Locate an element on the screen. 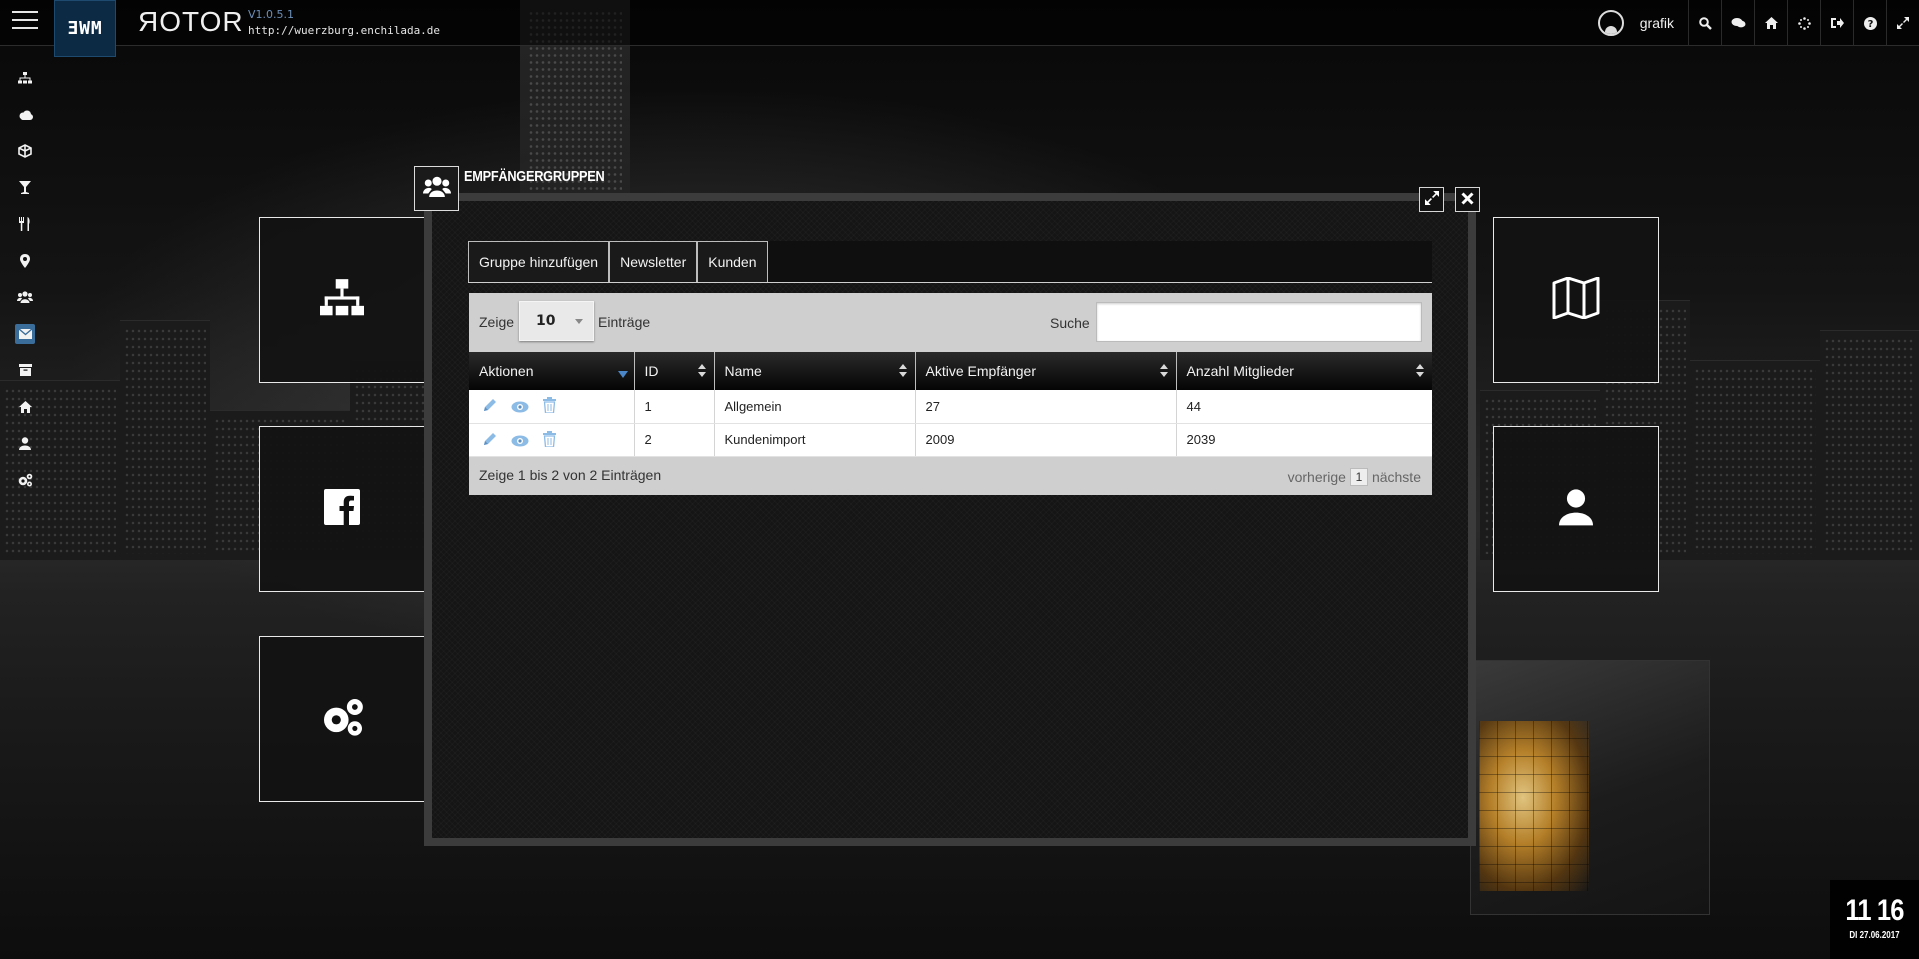 Image resolution: width=1919 pixels, height=959 pixels. cell-name: Allgemein is located at coordinates (814, 407).